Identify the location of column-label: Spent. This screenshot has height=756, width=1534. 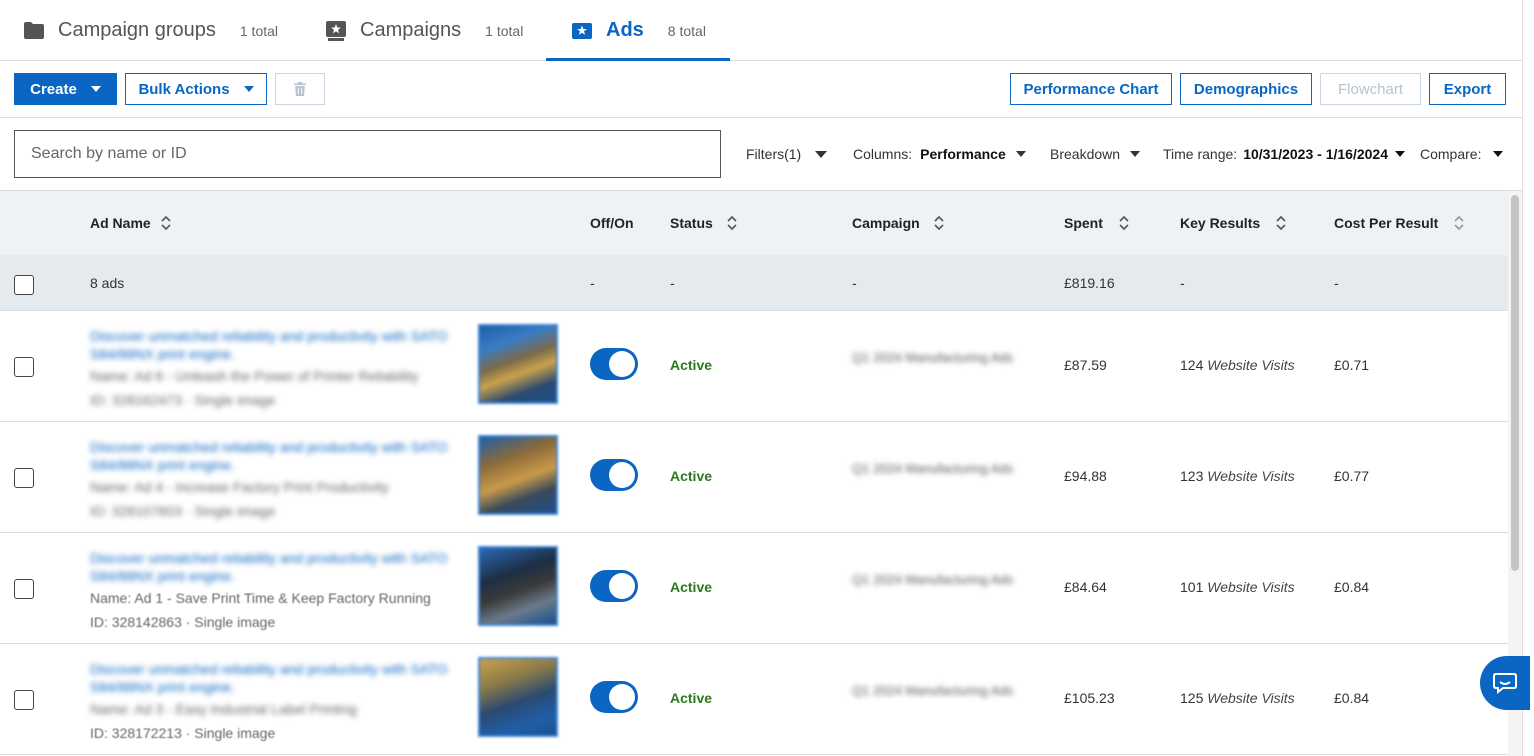
(1083, 223).